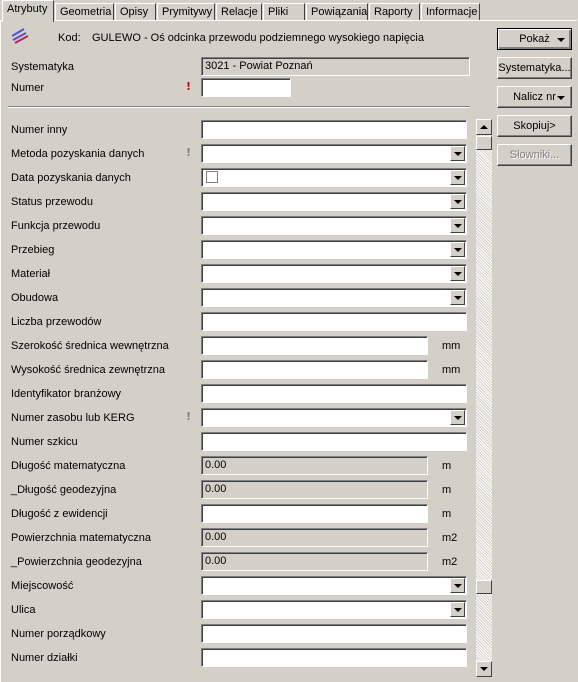 Image resolution: width=578 pixels, height=682 pixels. I want to click on field-label: Długość z ewidencji, so click(59, 514).